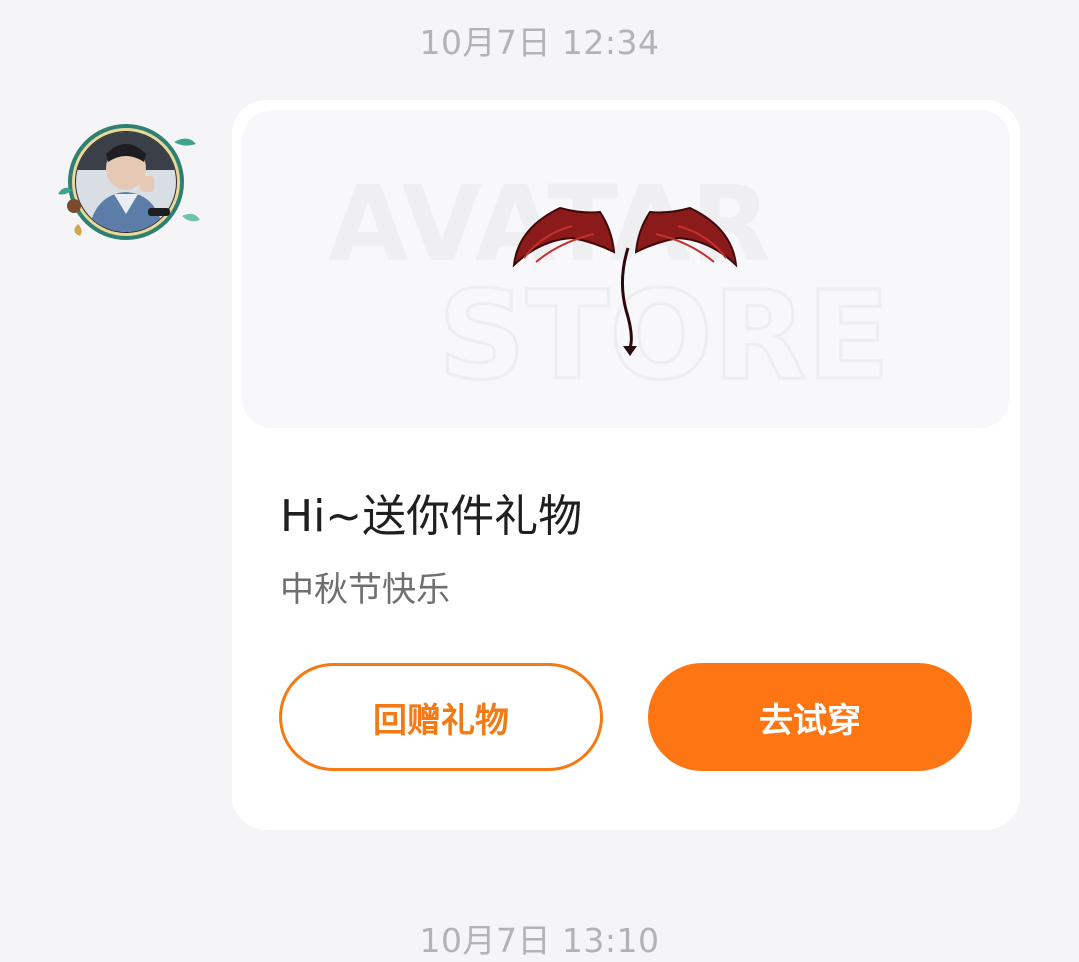  I want to click on avatar-frame-icon, so click(129, 182).